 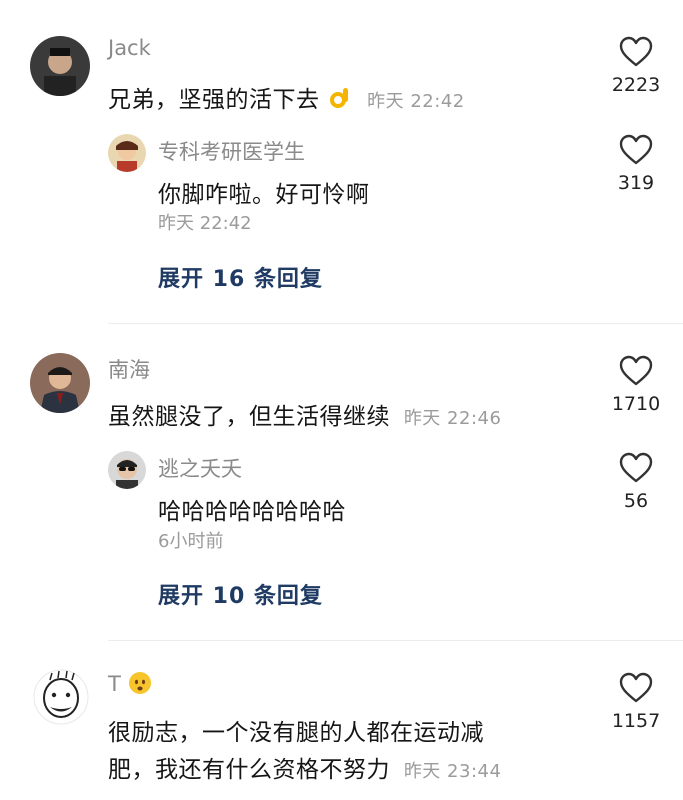 I want to click on like-button: 1157, so click(x=636, y=702).